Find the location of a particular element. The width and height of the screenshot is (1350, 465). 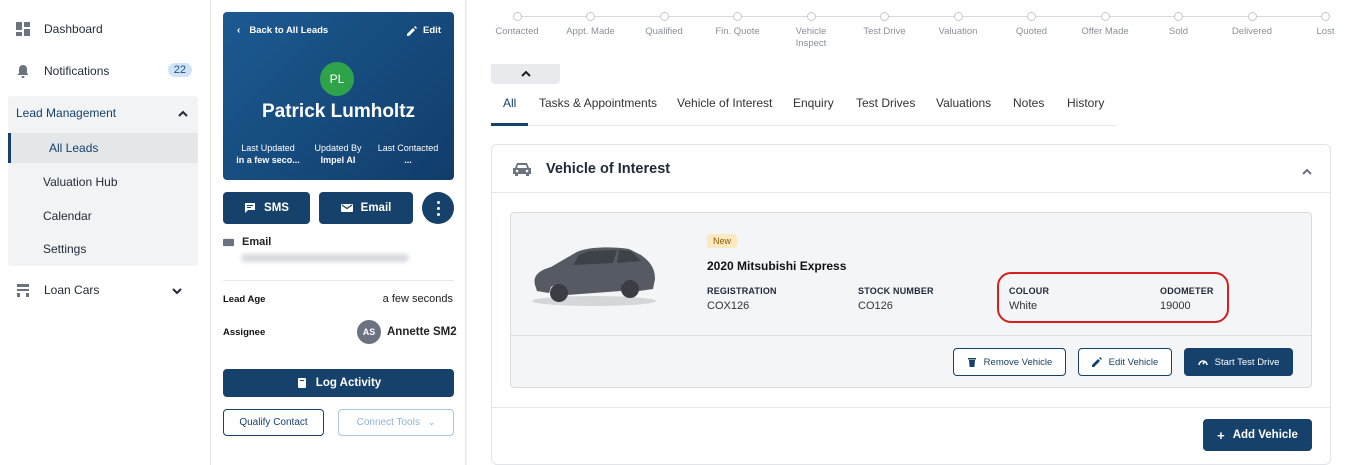

tab-notes: Notes is located at coordinates (1028, 103).